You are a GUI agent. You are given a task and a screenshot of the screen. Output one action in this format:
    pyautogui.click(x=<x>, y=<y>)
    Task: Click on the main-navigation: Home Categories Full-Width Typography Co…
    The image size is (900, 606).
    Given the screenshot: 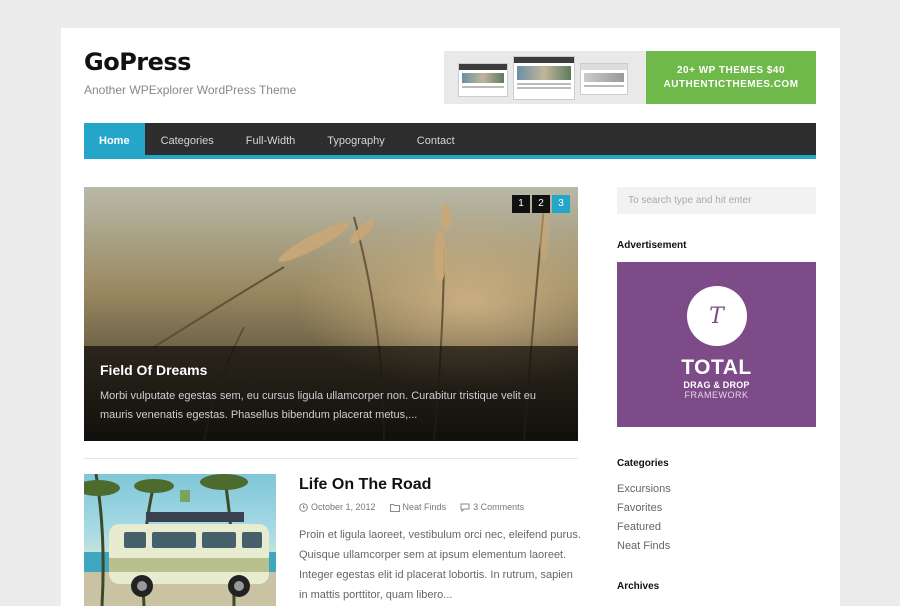 What is the action you would take?
    pyautogui.click(x=450, y=141)
    